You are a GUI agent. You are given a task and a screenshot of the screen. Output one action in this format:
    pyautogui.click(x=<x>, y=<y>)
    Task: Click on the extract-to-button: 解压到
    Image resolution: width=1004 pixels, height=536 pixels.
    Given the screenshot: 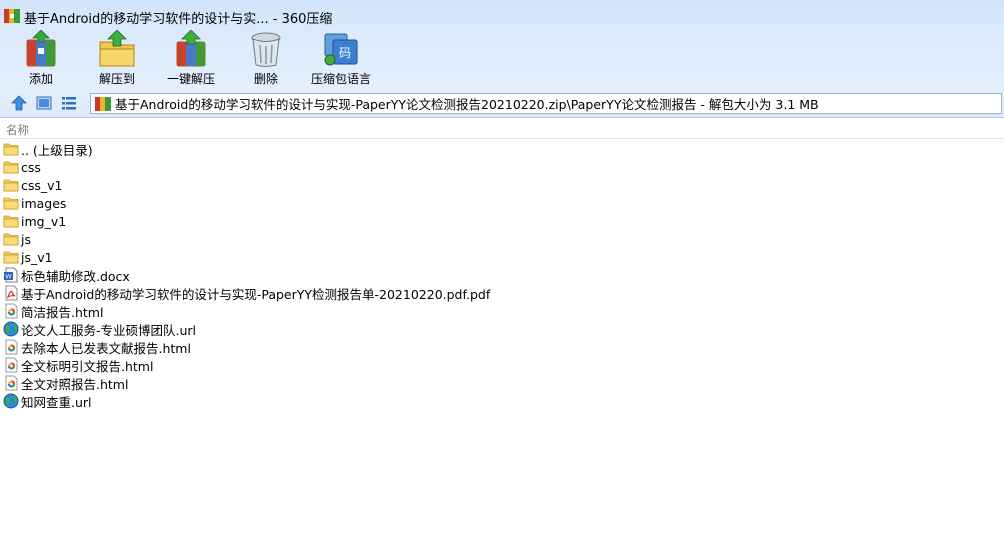 What is the action you would take?
    pyautogui.click(x=117, y=59)
    